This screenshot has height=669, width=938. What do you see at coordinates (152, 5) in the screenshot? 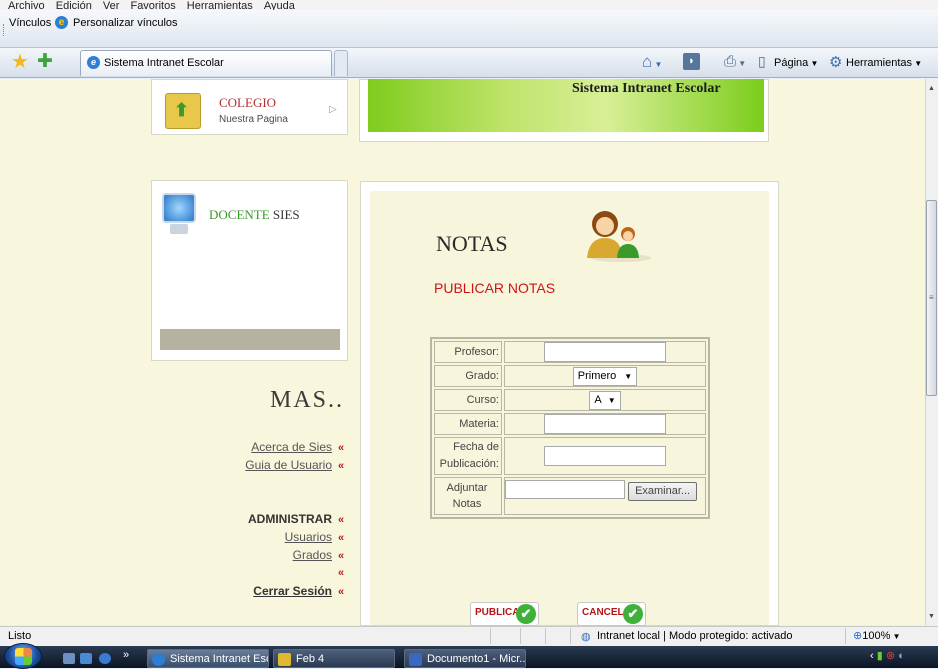
I see `menu-favoritos: Favoritos` at bounding box center [152, 5].